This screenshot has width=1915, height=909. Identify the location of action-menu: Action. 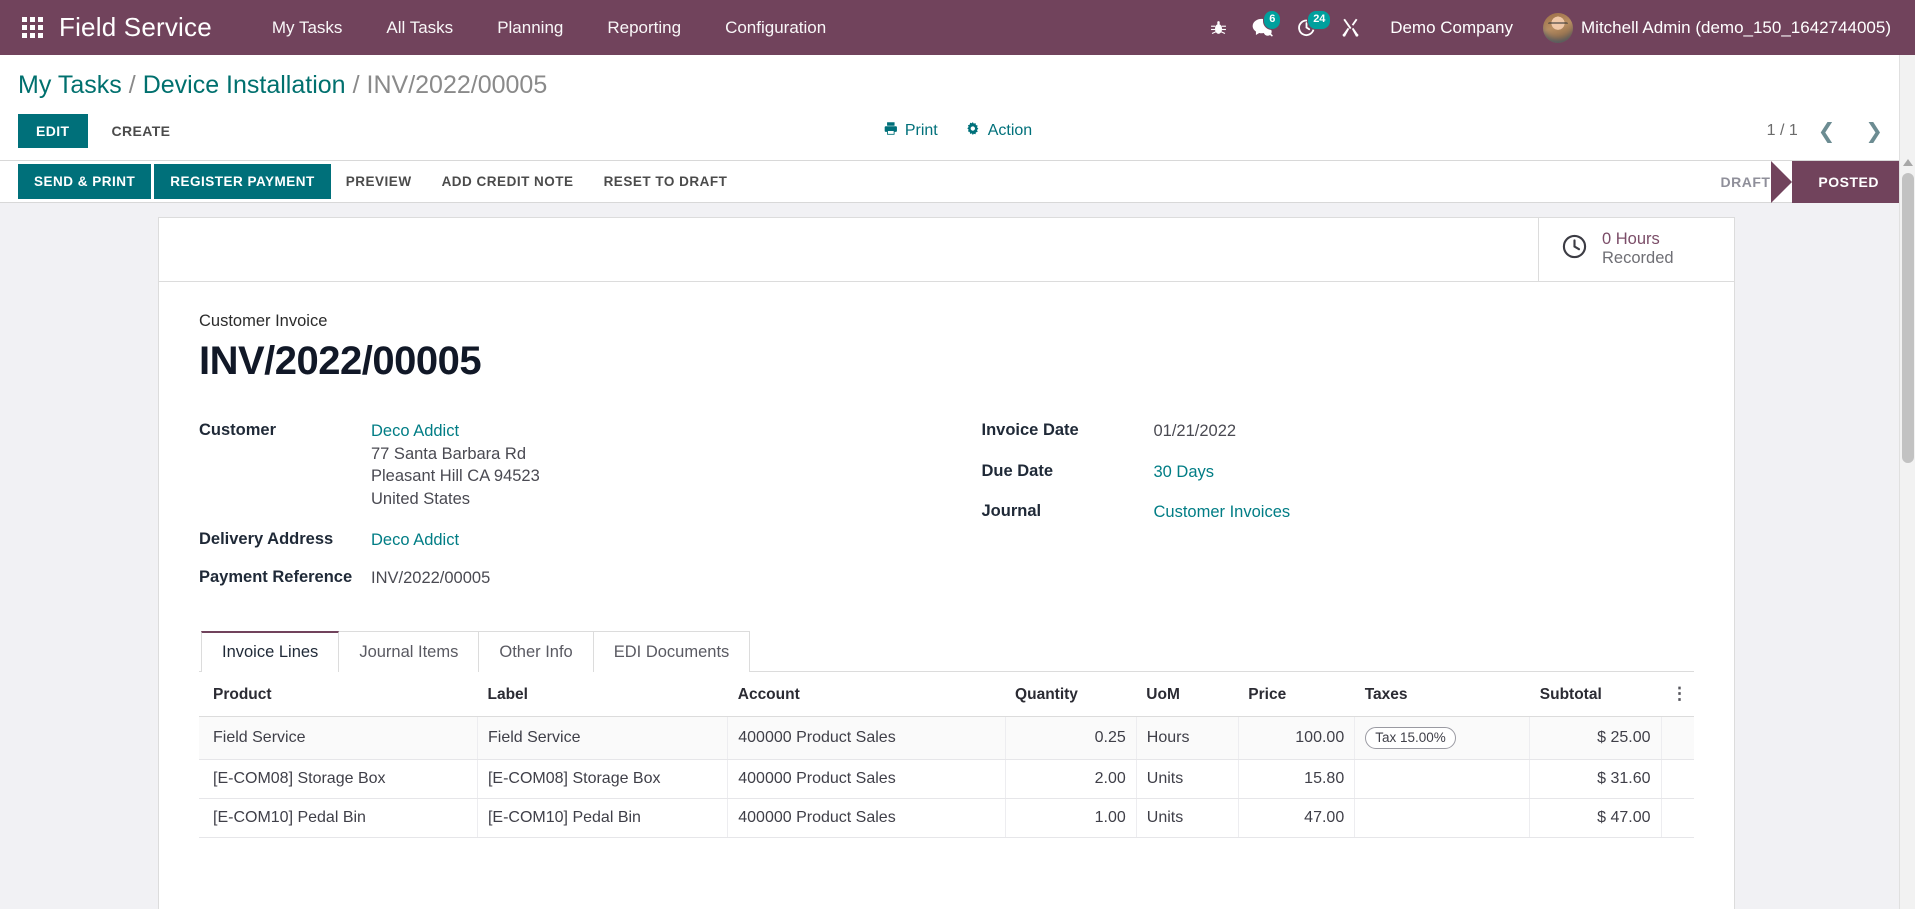
(999, 131).